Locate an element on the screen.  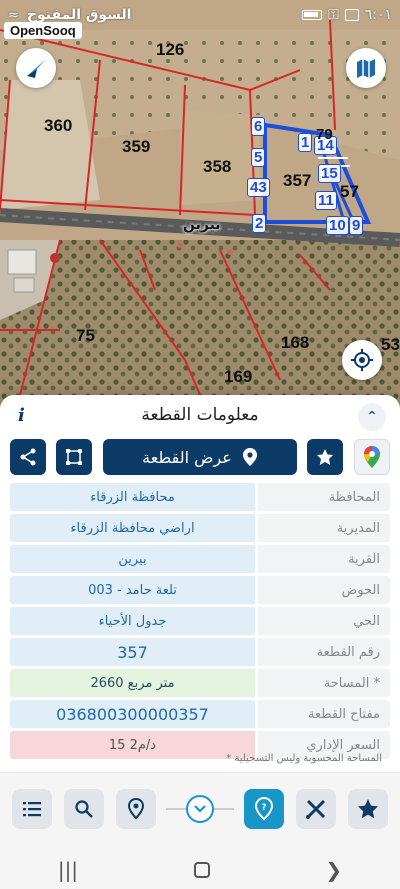
carrier-name: السوق المفتوح is located at coordinates (79, 15).